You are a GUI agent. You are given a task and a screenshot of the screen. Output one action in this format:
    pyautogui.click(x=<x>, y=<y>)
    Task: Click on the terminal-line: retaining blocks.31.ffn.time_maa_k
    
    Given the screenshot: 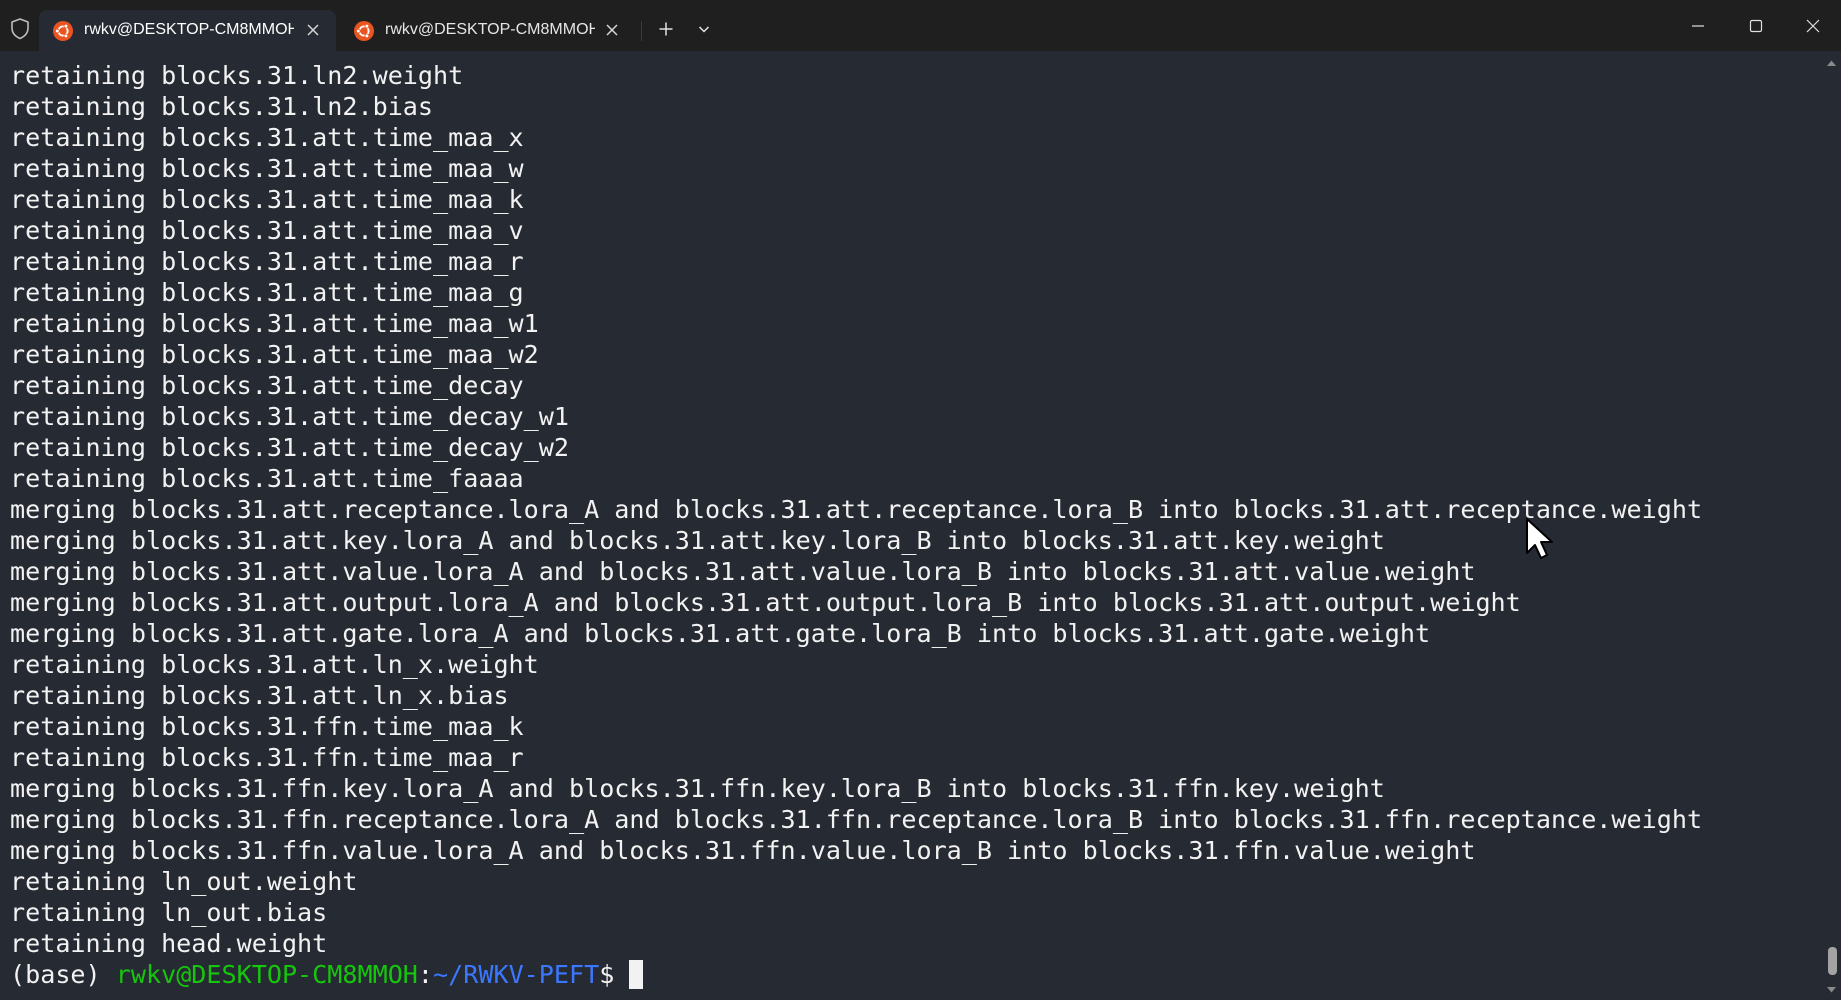 What is the action you would take?
    pyautogui.click(x=267, y=726)
    